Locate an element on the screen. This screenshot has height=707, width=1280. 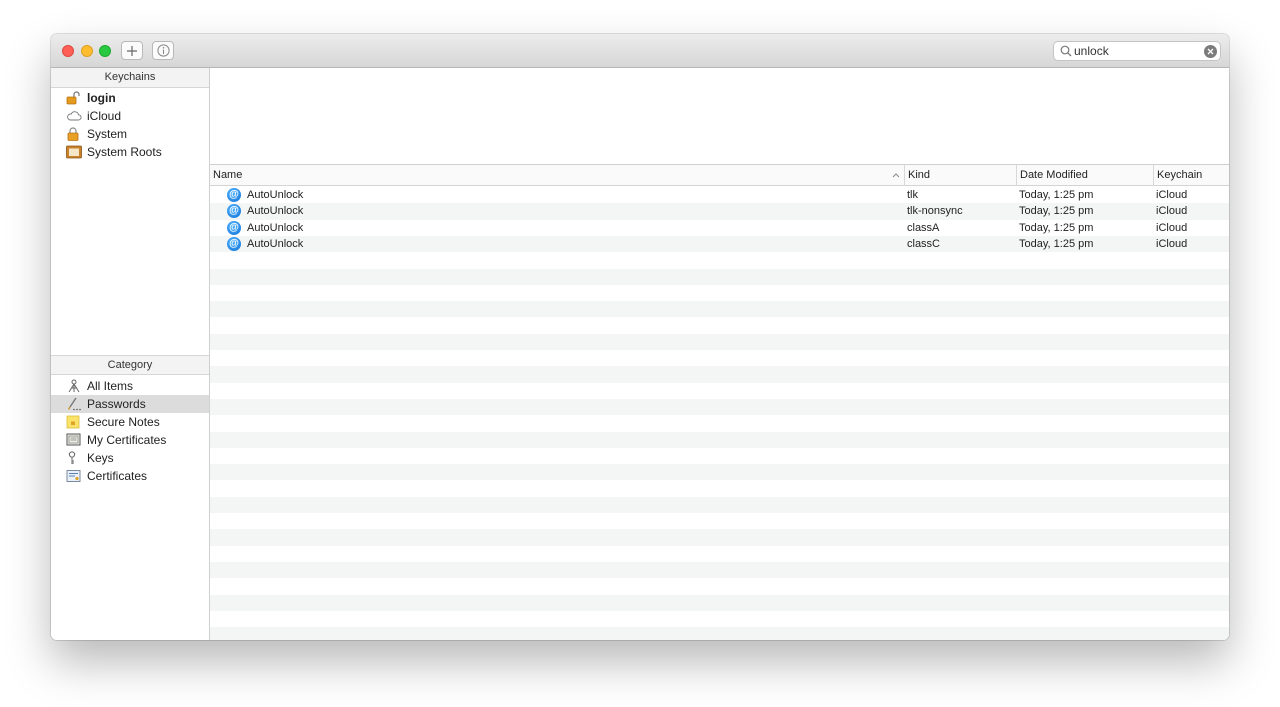
column-header-name: Name is located at coordinates (557, 175).